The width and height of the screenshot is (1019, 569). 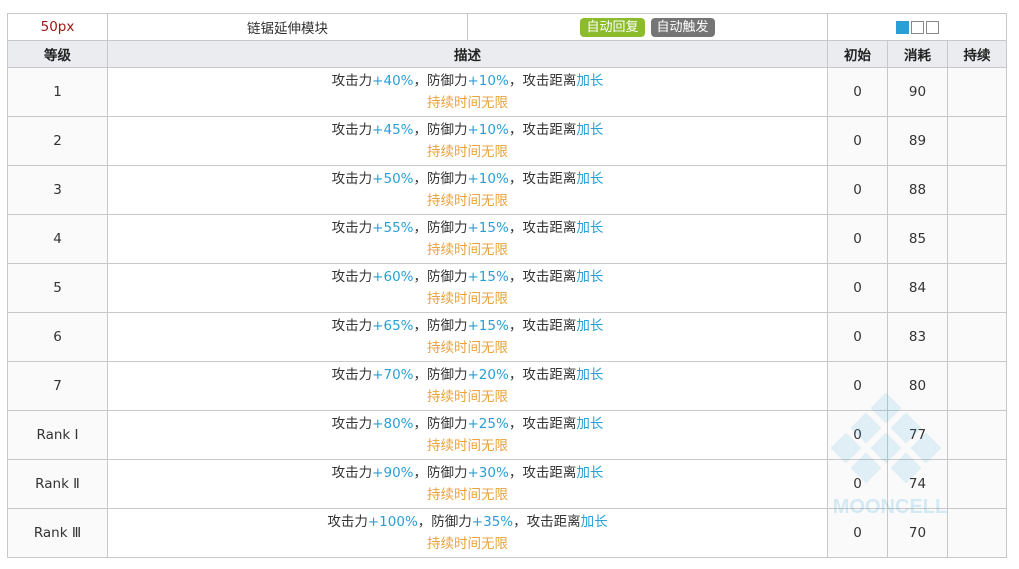 What do you see at coordinates (467, 533) in the screenshot?
I see `row-description: 攻击力+100%，防御力+35%，攻击距离加长 持续时间无限` at bounding box center [467, 533].